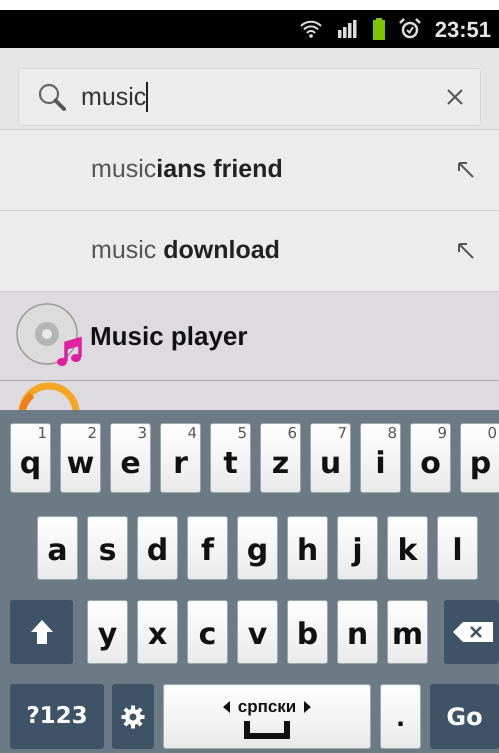  What do you see at coordinates (257, 548) in the screenshot?
I see `key: g` at bounding box center [257, 548].